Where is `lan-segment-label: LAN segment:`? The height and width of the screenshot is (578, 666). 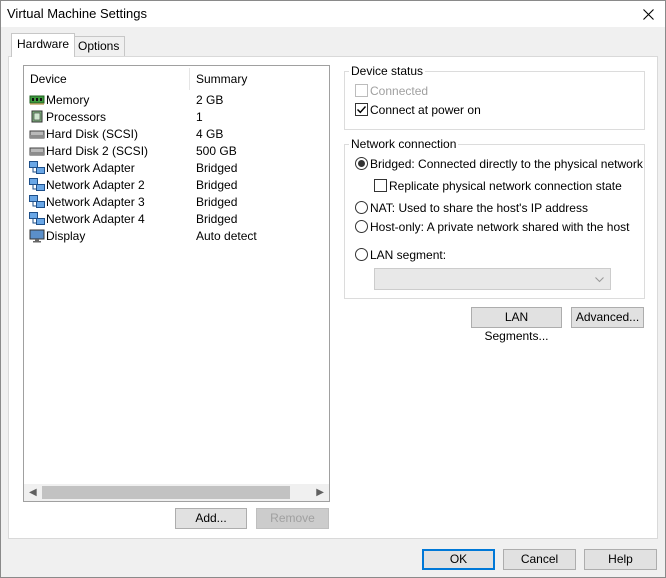
lan-segment-label: LAN segment: is located at coordinates (408, 255).